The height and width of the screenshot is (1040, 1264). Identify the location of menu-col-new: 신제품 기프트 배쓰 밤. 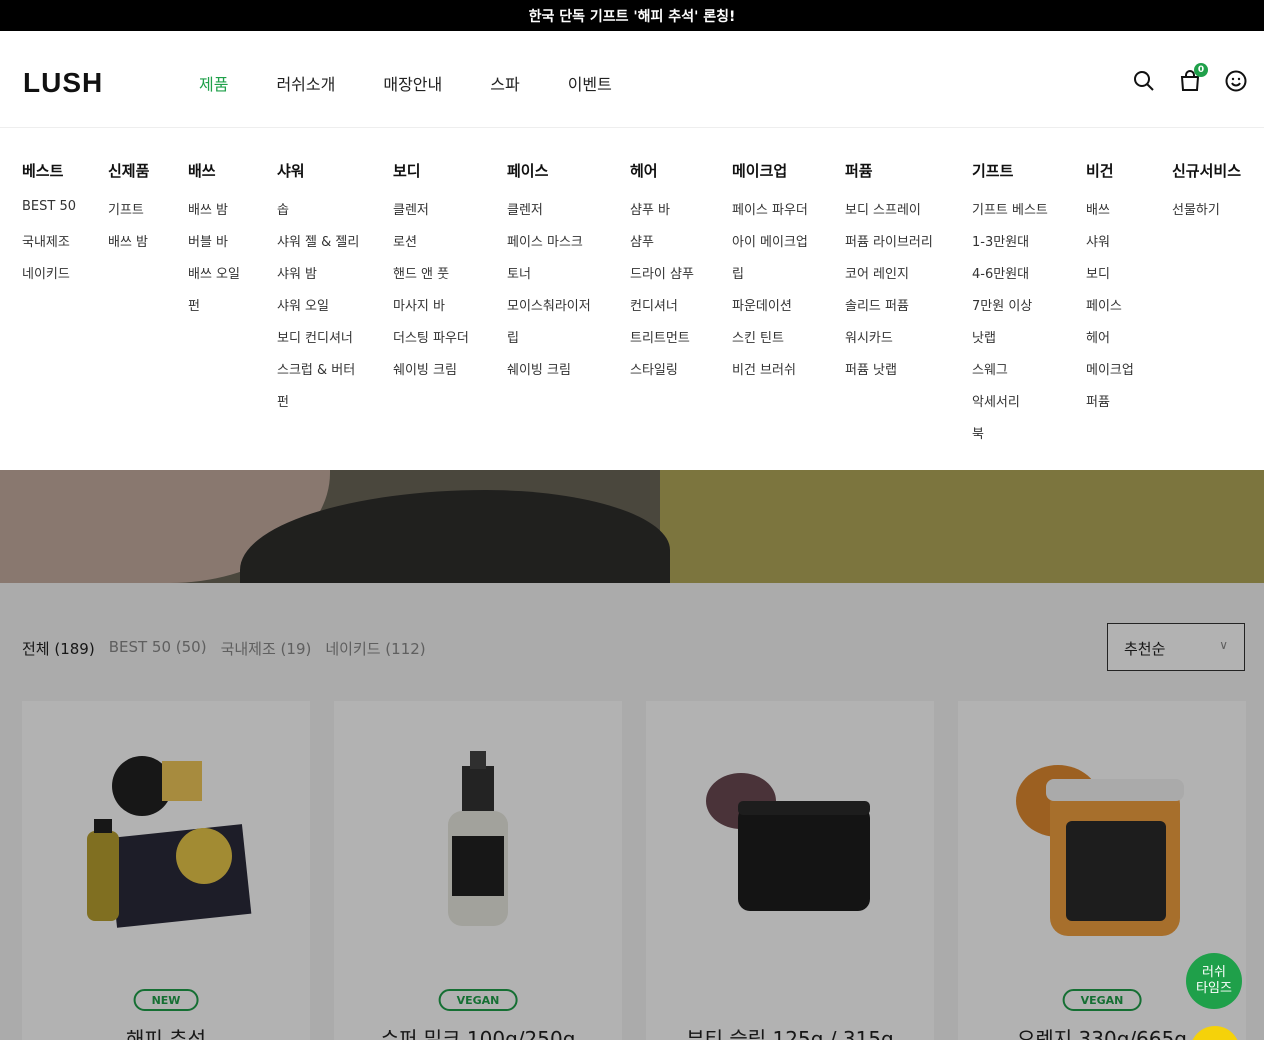
(128, 211).